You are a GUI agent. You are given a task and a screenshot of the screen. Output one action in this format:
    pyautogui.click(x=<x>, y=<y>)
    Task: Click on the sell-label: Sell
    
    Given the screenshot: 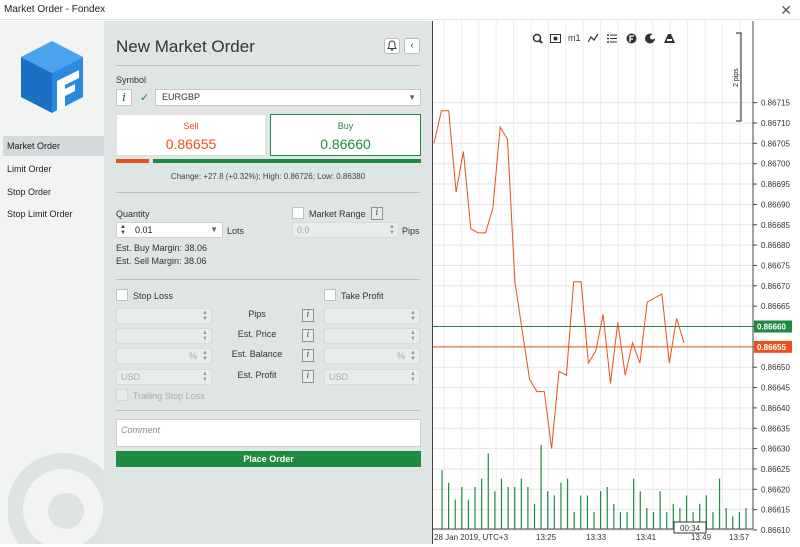 What is the action you would take?
    pyautogui.click(x=191, y=126)
    